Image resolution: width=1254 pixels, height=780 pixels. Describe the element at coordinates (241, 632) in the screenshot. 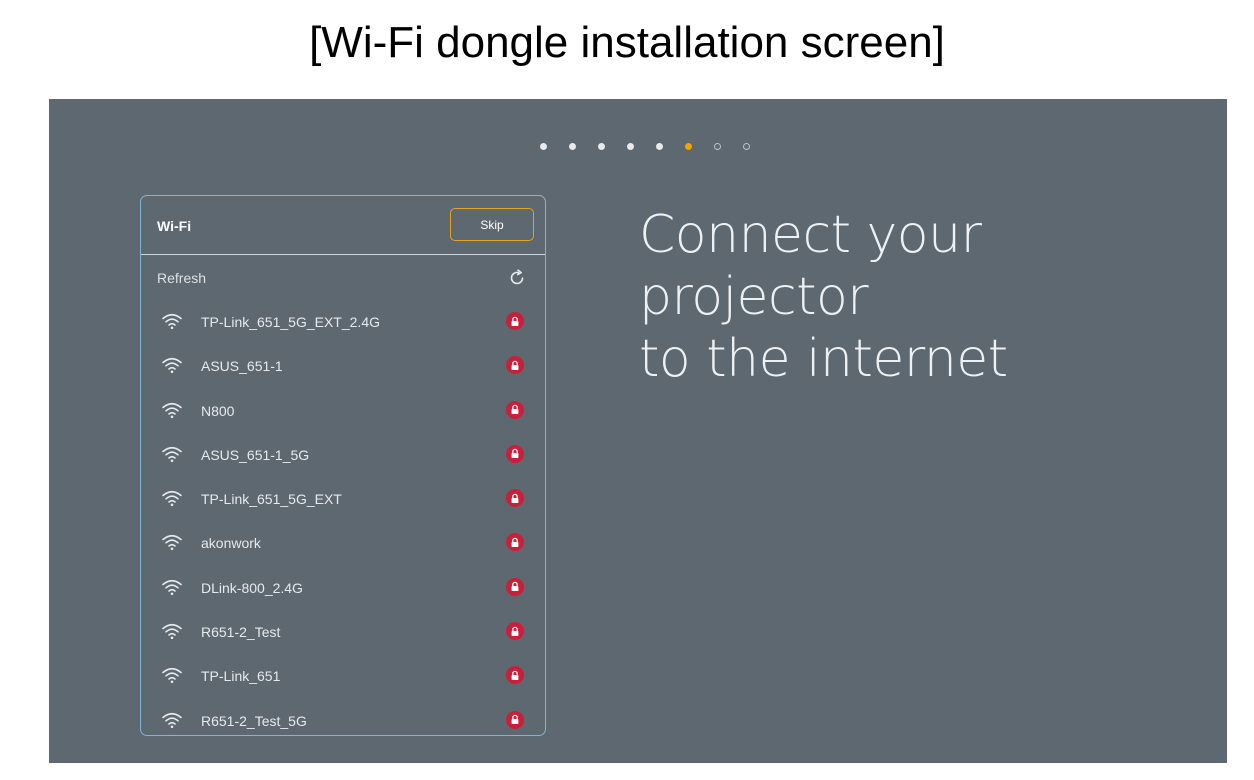

I see `network-name: R651-2_Test` at that location.